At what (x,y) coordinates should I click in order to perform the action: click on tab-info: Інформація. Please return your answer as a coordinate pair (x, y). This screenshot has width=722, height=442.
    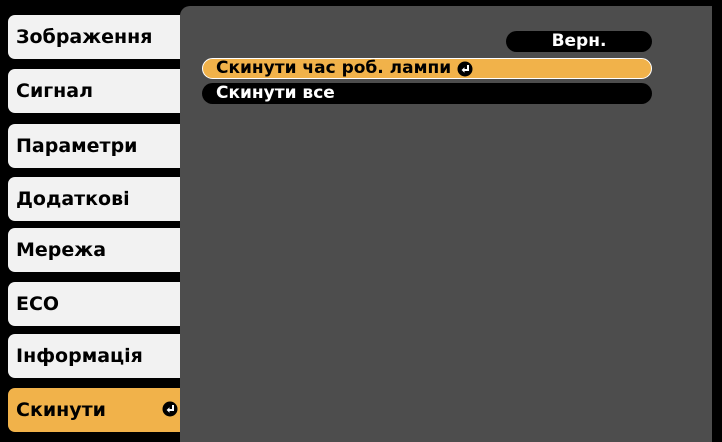
    Looking at the image, I should click on (98, 356).